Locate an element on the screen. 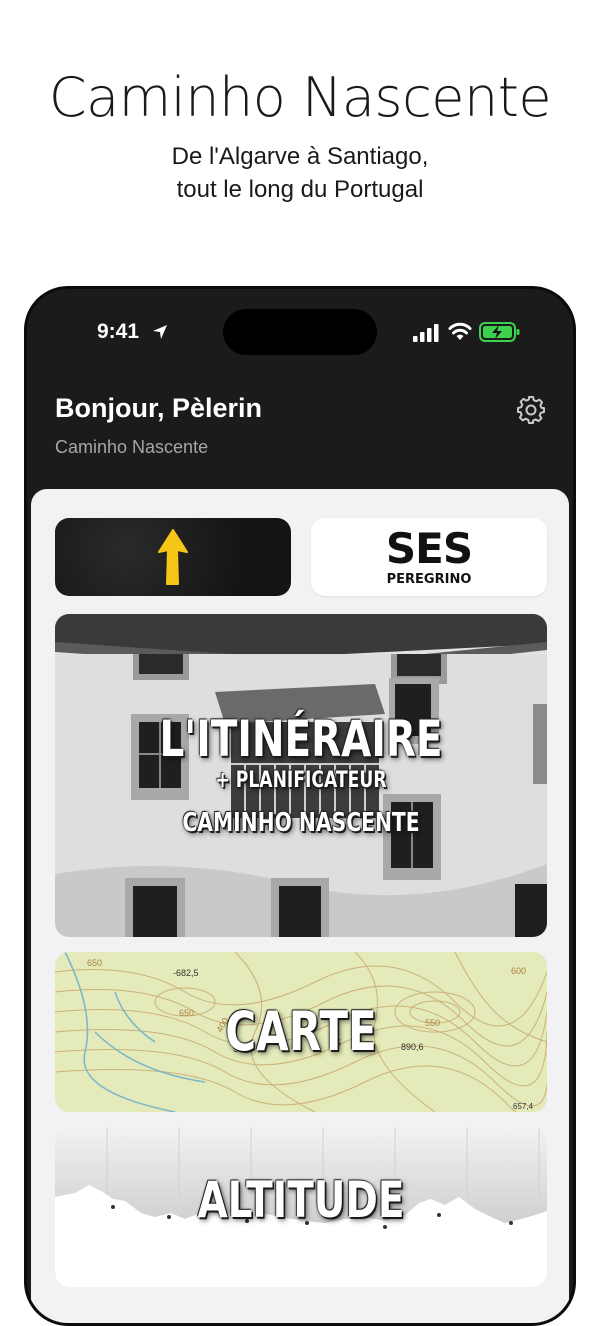 The height and width of the screenshot is (1326, 600). yellow-arrow-tile is located at coordinates (173, 557).